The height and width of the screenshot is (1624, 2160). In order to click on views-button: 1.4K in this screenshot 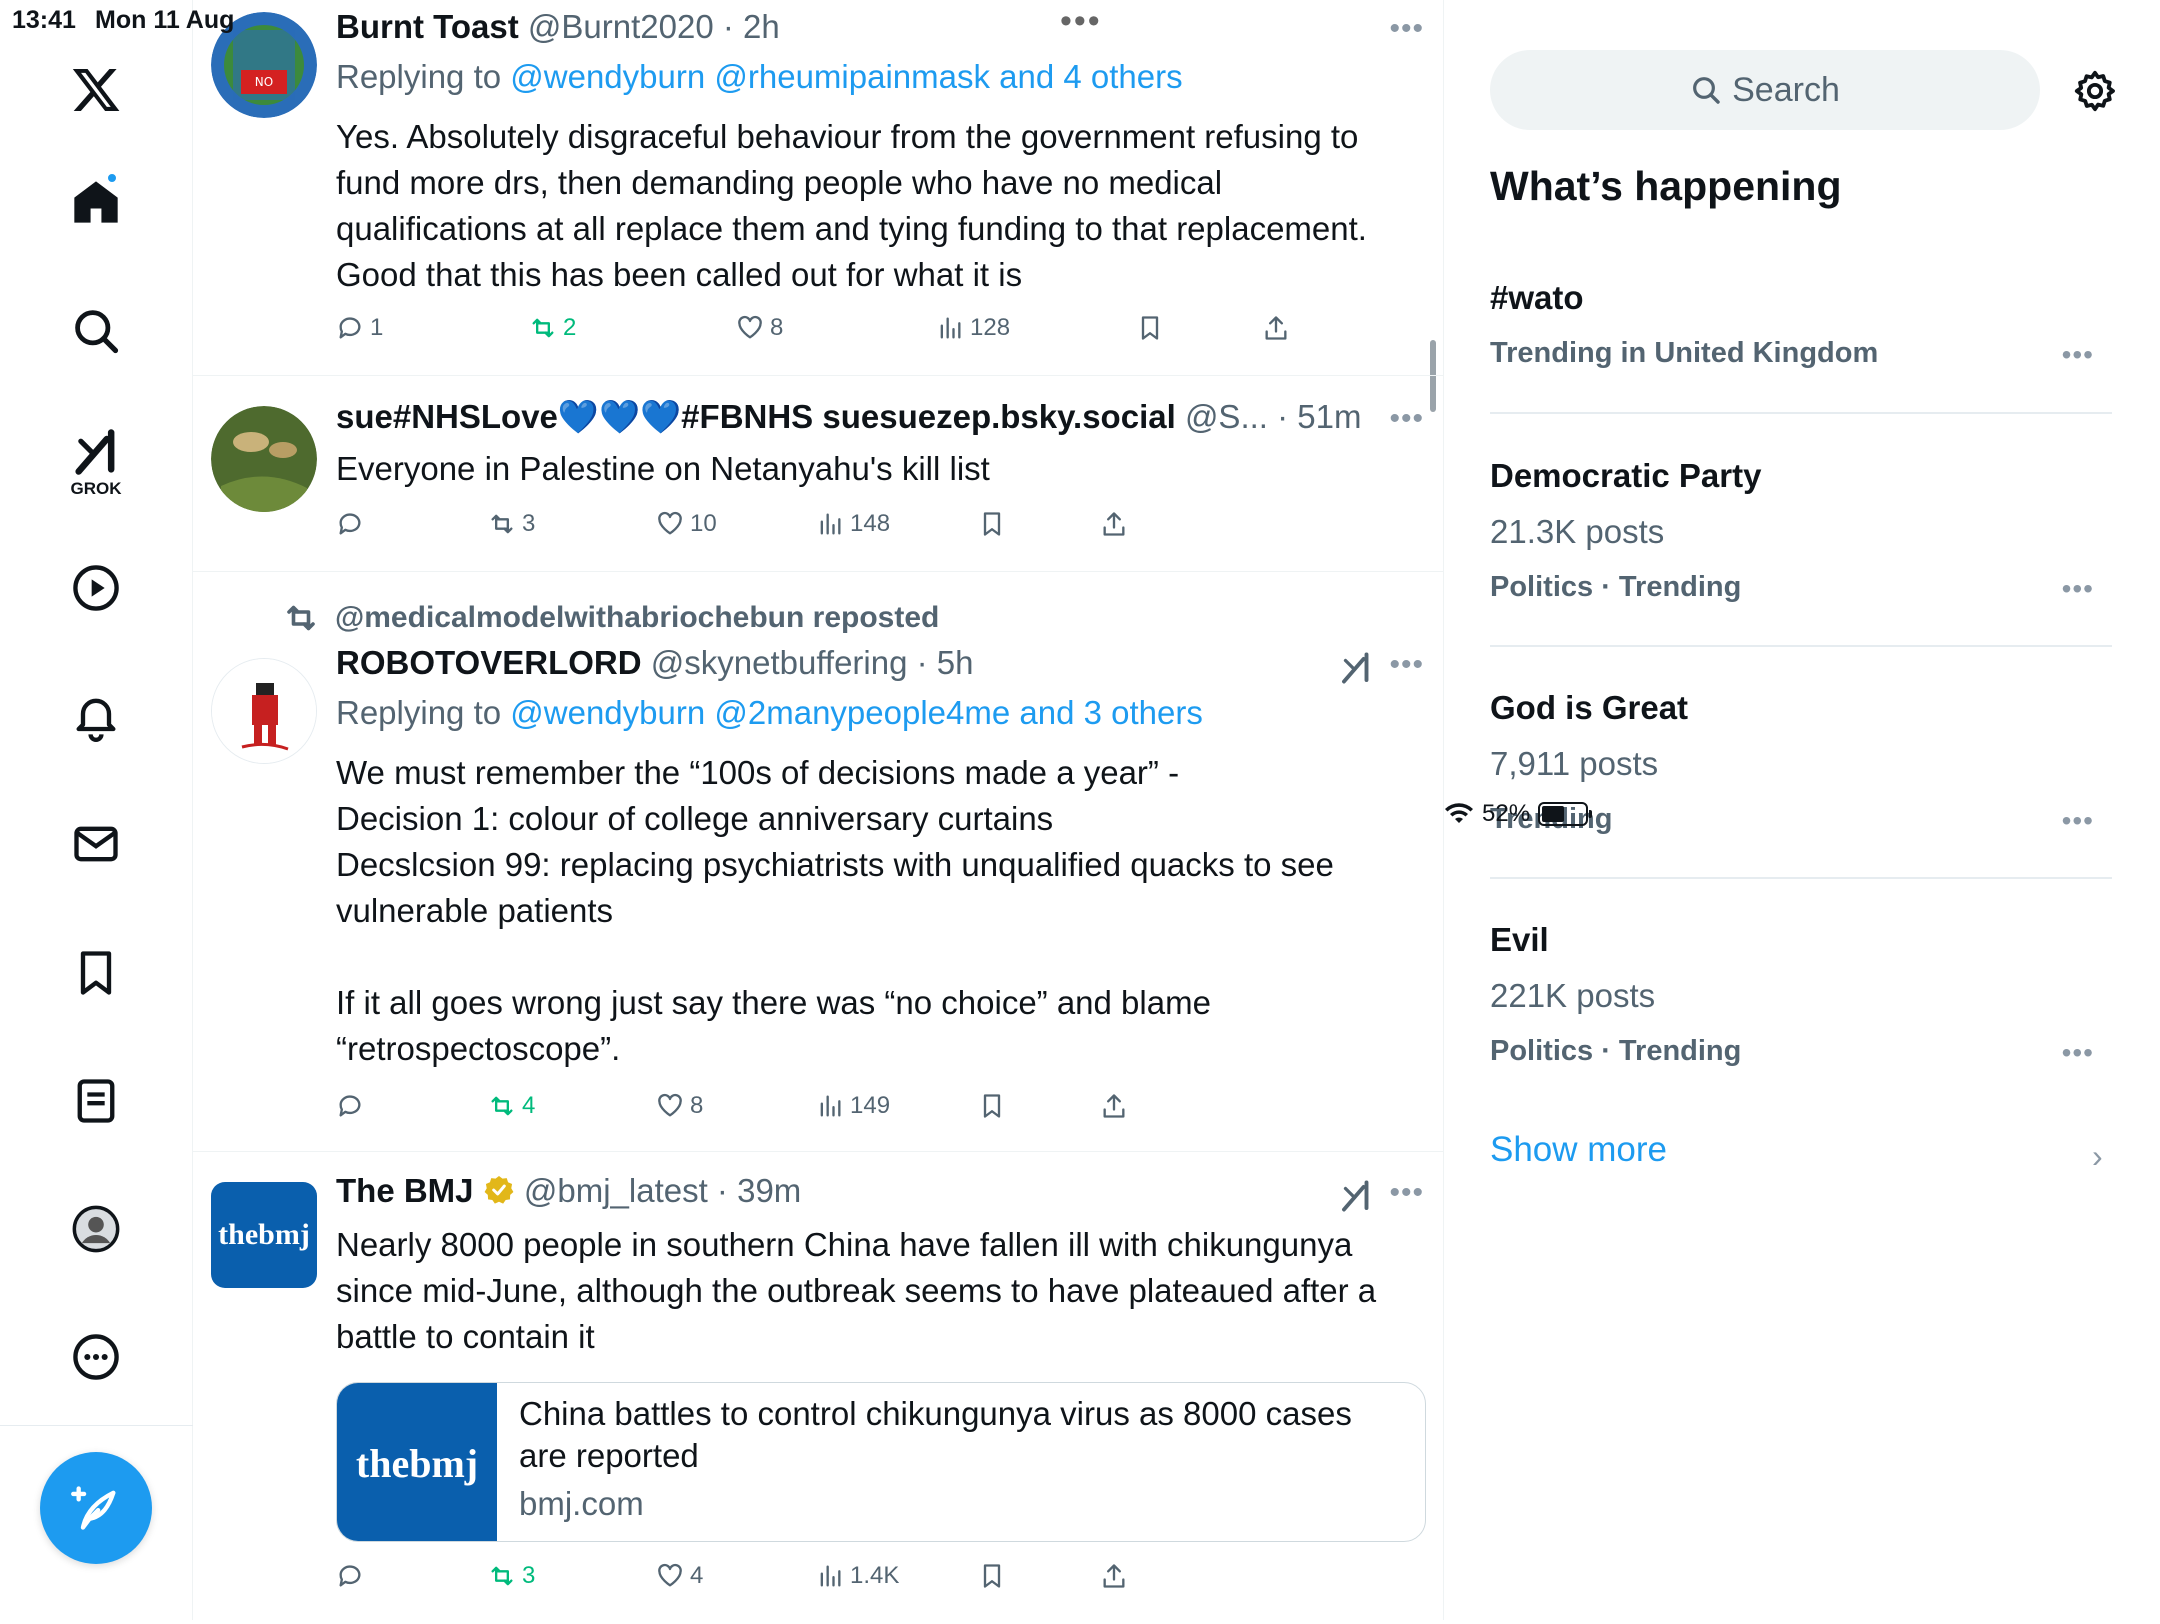, I will do `click(857, 1576)`.